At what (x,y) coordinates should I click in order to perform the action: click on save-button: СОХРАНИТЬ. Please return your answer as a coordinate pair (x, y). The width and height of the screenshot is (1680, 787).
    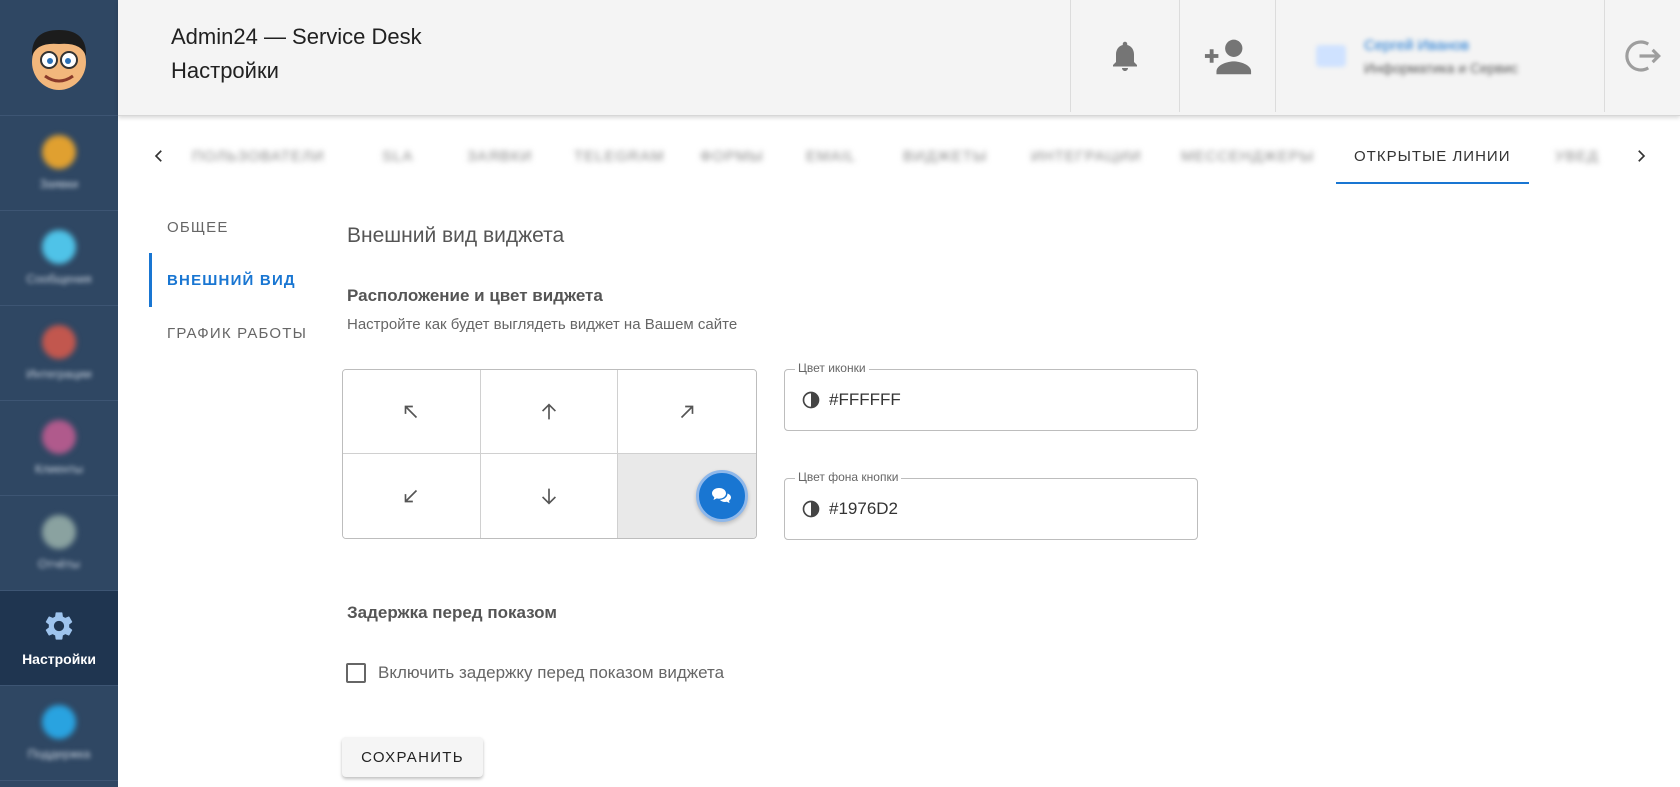
    Looking at the image, I should click on (412, 757).